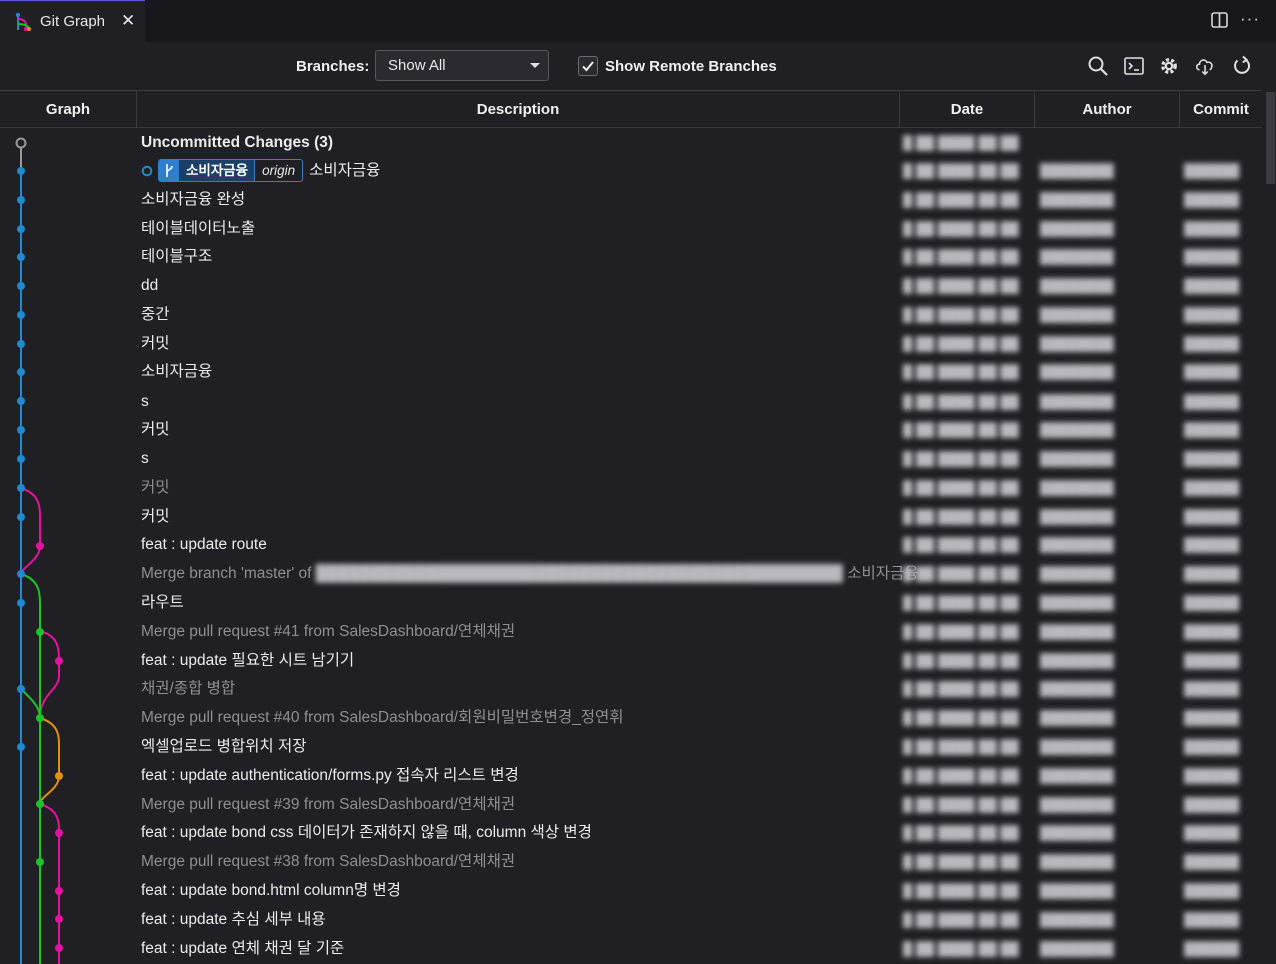 The height and width of the screenshot is (964, 1276). What do you see at coordinates (176, 372) in the screenshot?
I see `table-row: 소비자금융` at bounding box center [176, 372].